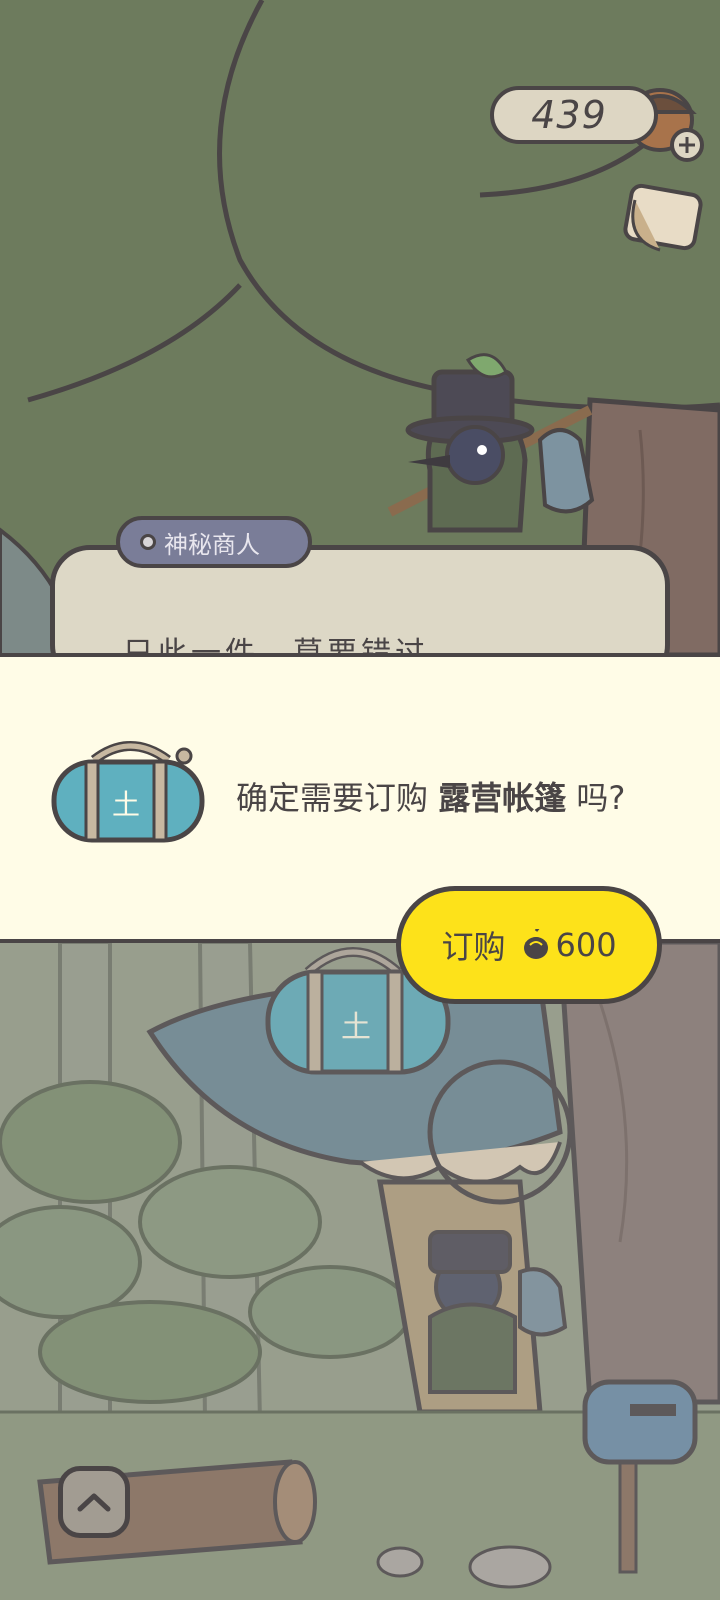 The height and width of the screenshot is (1600, 720). Describe the element at coordinates (601, 798) in the screenshot. I see `question-suffix: 吗?` at that location.